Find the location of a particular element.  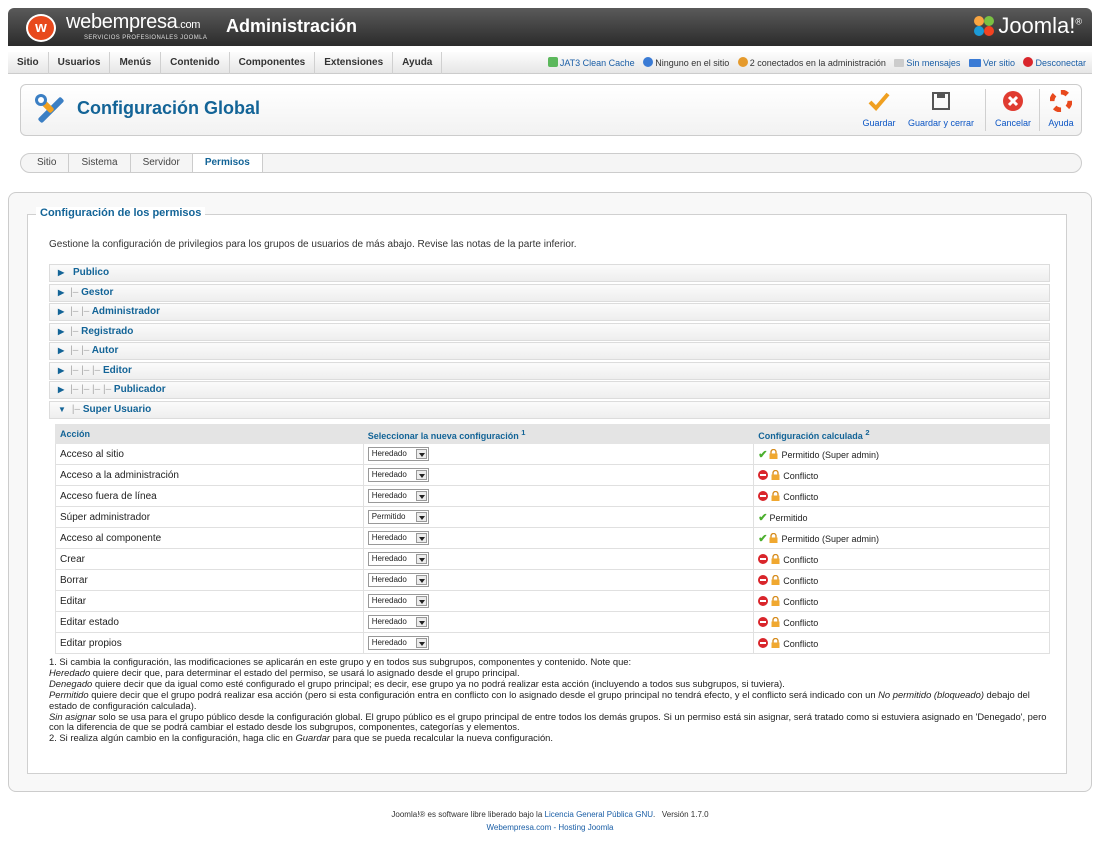

tab-sistema: Sistema is located at coordinates (100, 163).